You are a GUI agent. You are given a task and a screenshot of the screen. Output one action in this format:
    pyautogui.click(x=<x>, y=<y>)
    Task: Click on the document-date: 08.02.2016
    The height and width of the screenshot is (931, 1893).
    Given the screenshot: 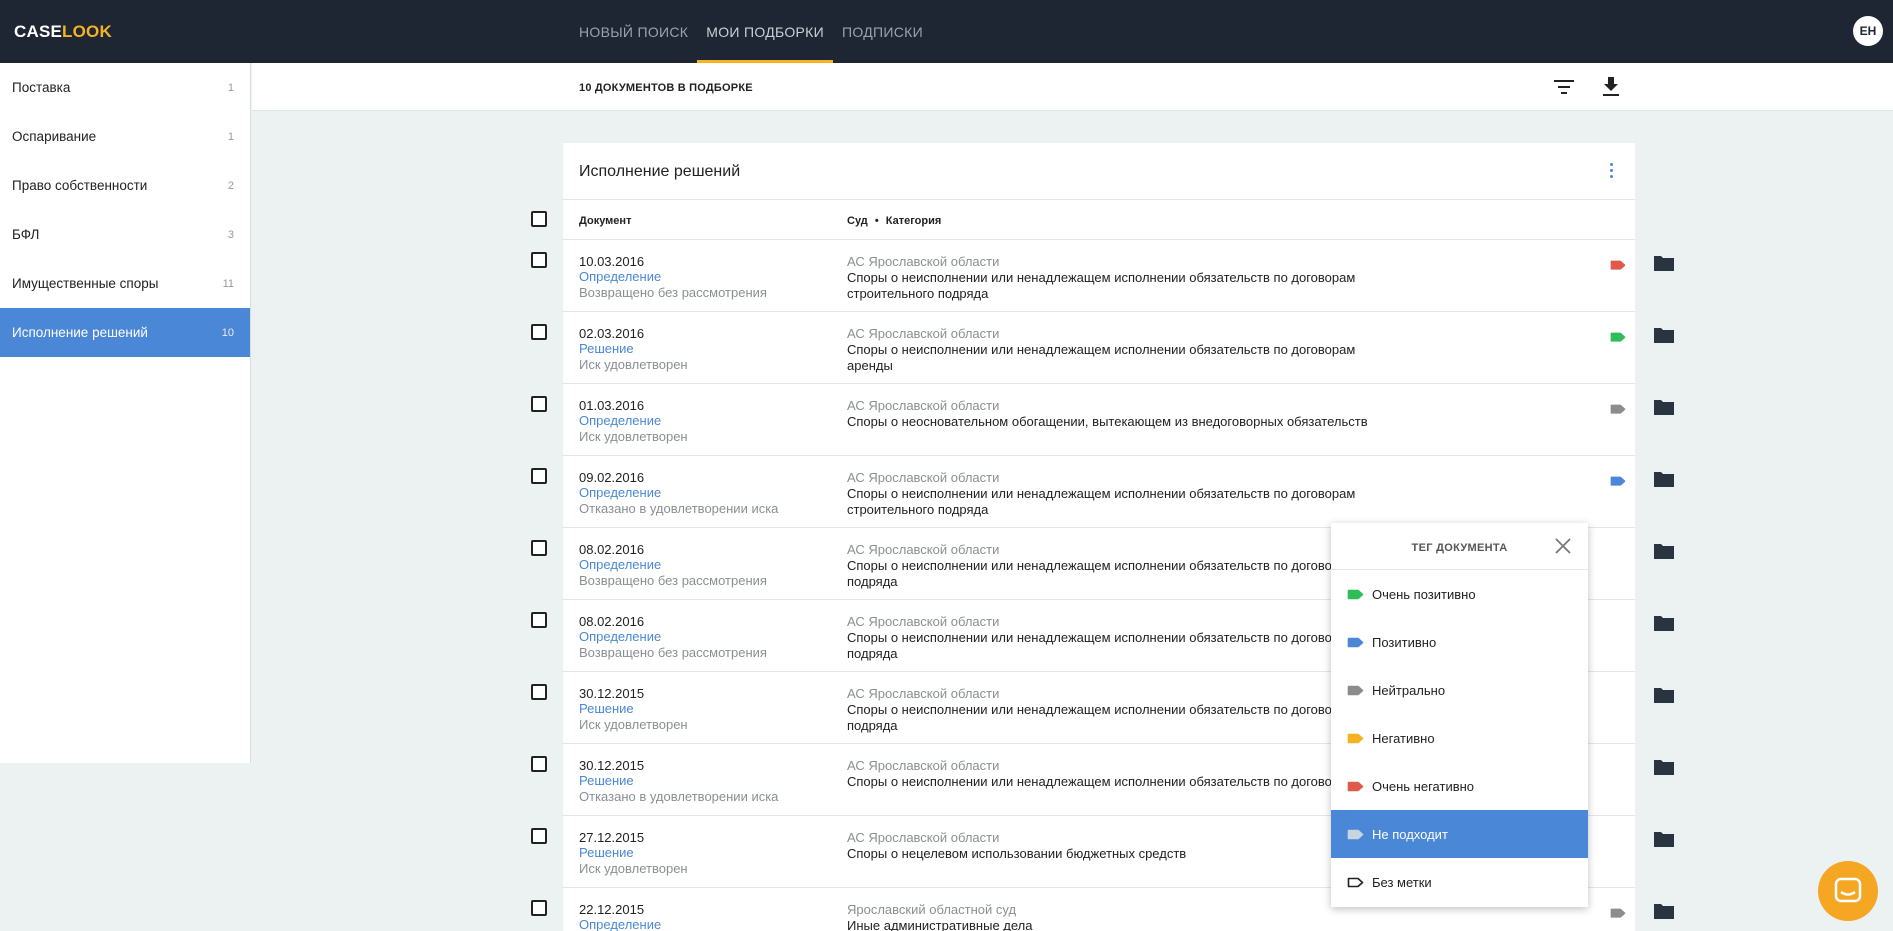 What is the action you would take?
    pyautogui.click(x=612, y=549)
    